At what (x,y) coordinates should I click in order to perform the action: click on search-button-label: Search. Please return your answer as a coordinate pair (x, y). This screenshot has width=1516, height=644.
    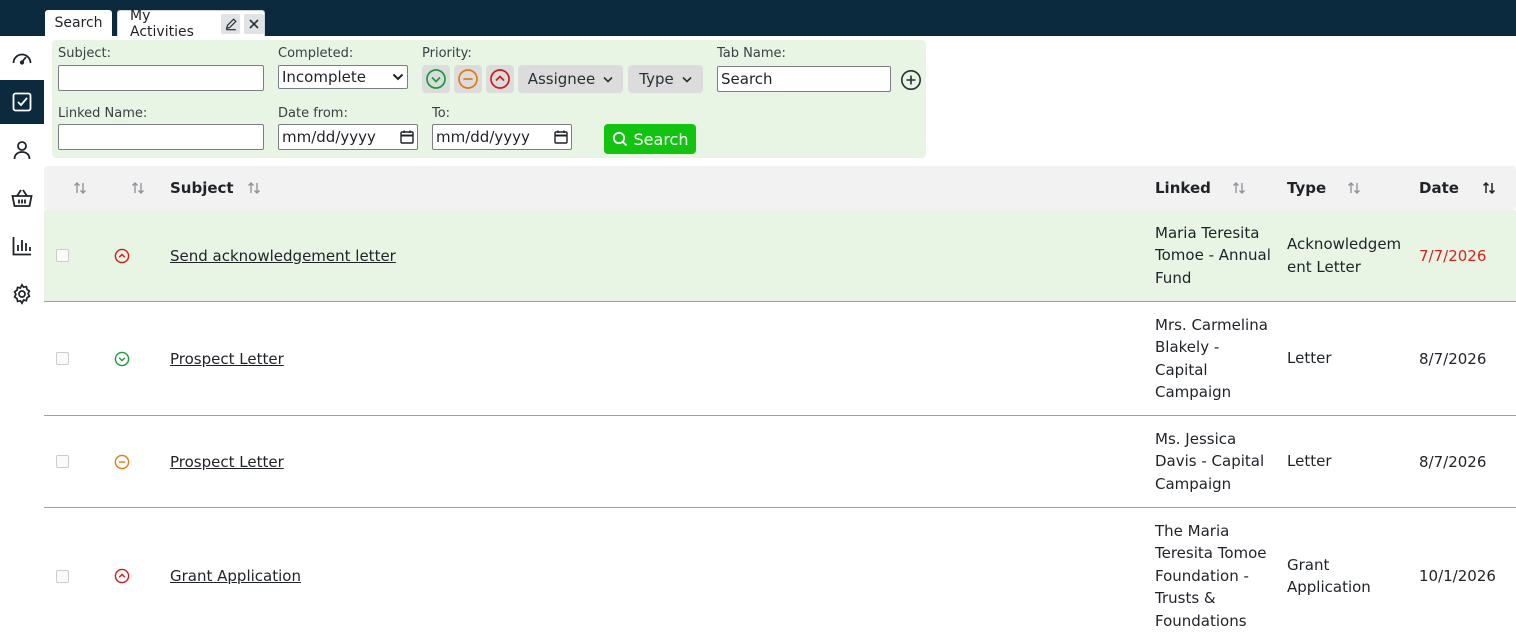
    Looking at the image, I should click on (661, 139).